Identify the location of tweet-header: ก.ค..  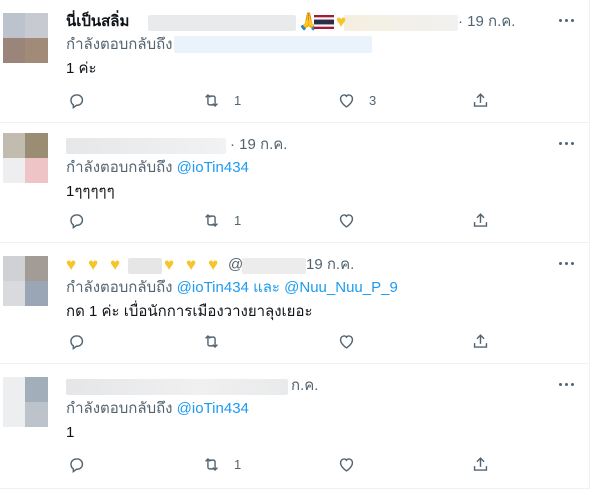
(321, 386).